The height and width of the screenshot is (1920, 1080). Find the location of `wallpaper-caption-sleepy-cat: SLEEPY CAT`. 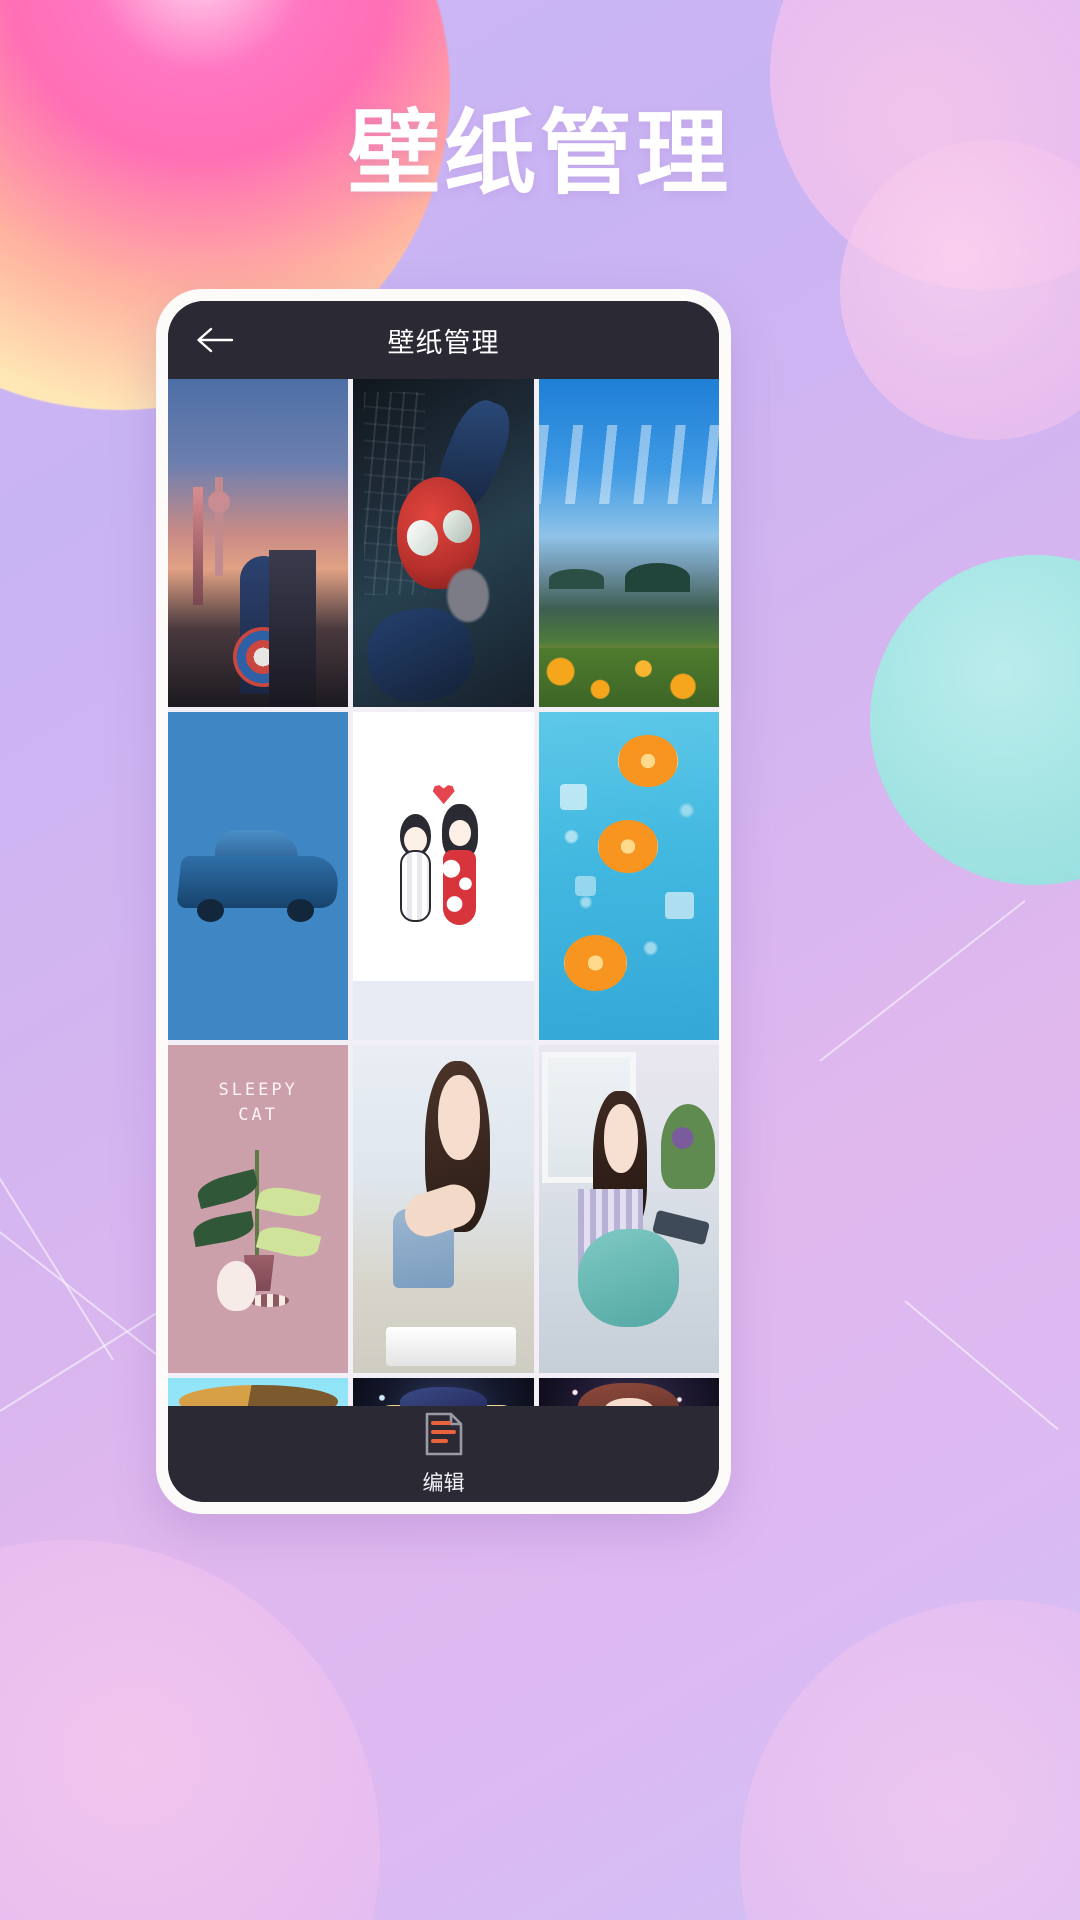

wallpaper-caption-sleepy-cat: SLEEPY CAT is located at coordinates (258, 1102).